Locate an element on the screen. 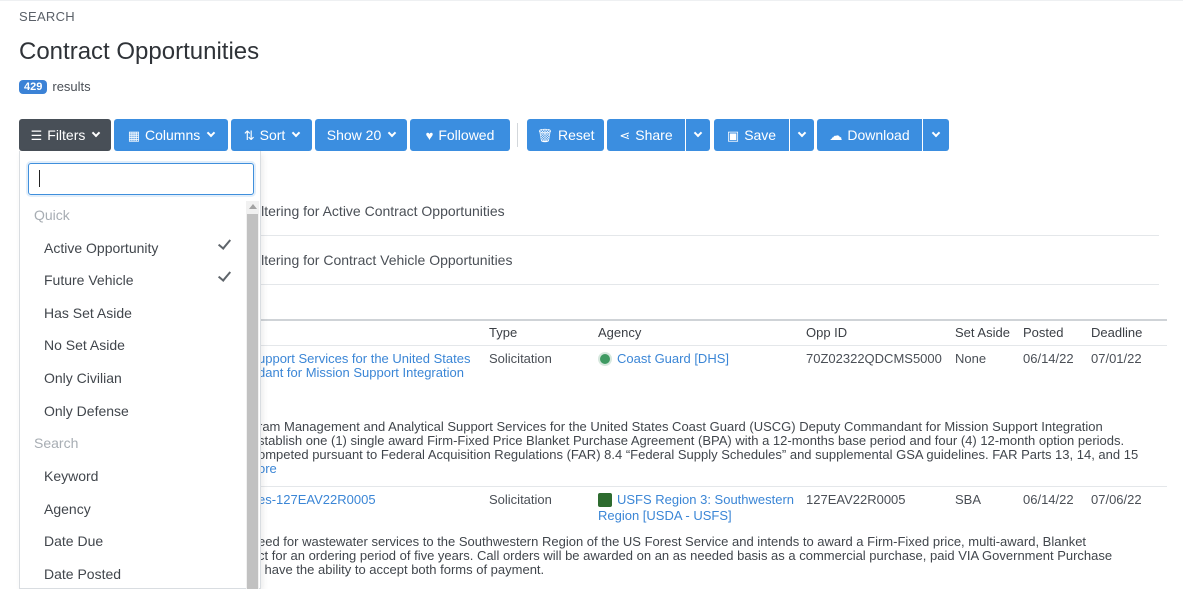  column-header-deadline: Deadline is located at coordinates (1116, 332).